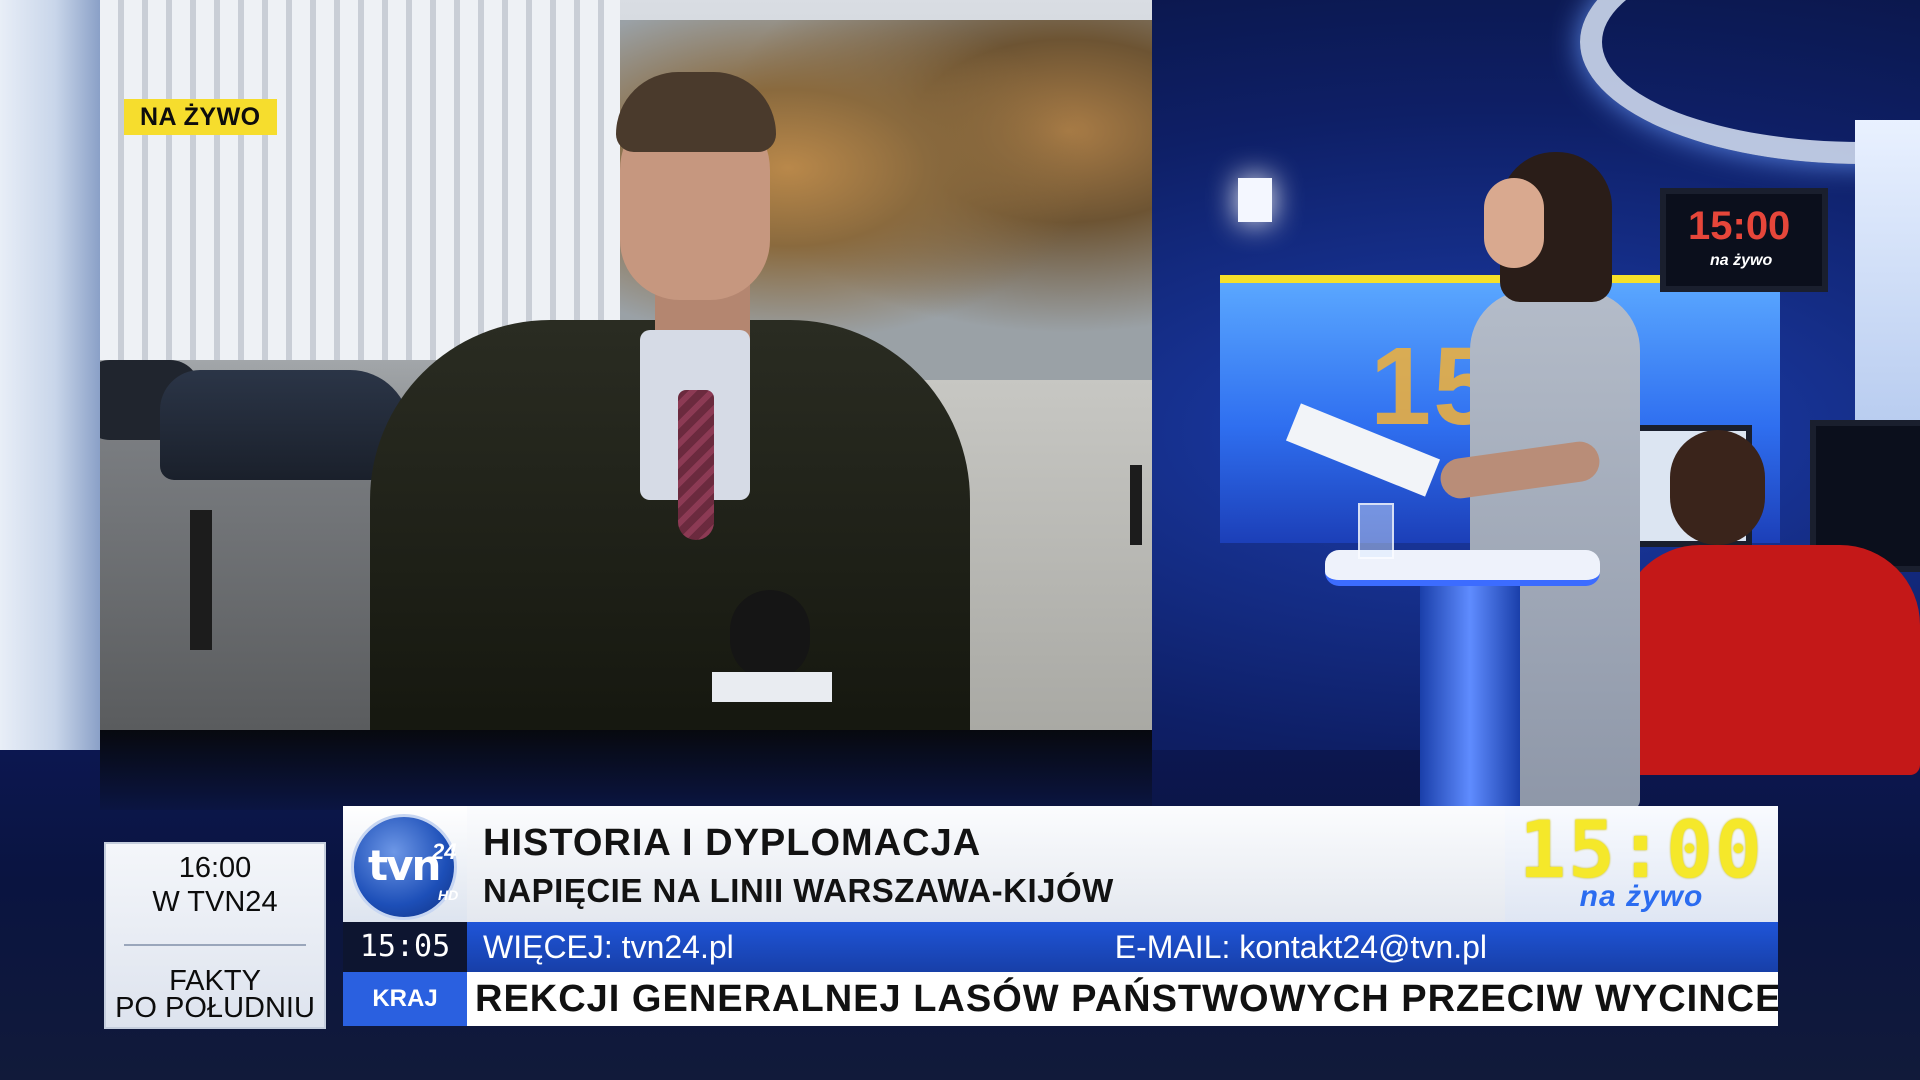 Image resolution: width=1920 pixels, height=1080 pixels. What do you see at coordinates (1641, 896) in the screenshot?
I see `live-label: na żywo` at bounding box center [1641, 896].